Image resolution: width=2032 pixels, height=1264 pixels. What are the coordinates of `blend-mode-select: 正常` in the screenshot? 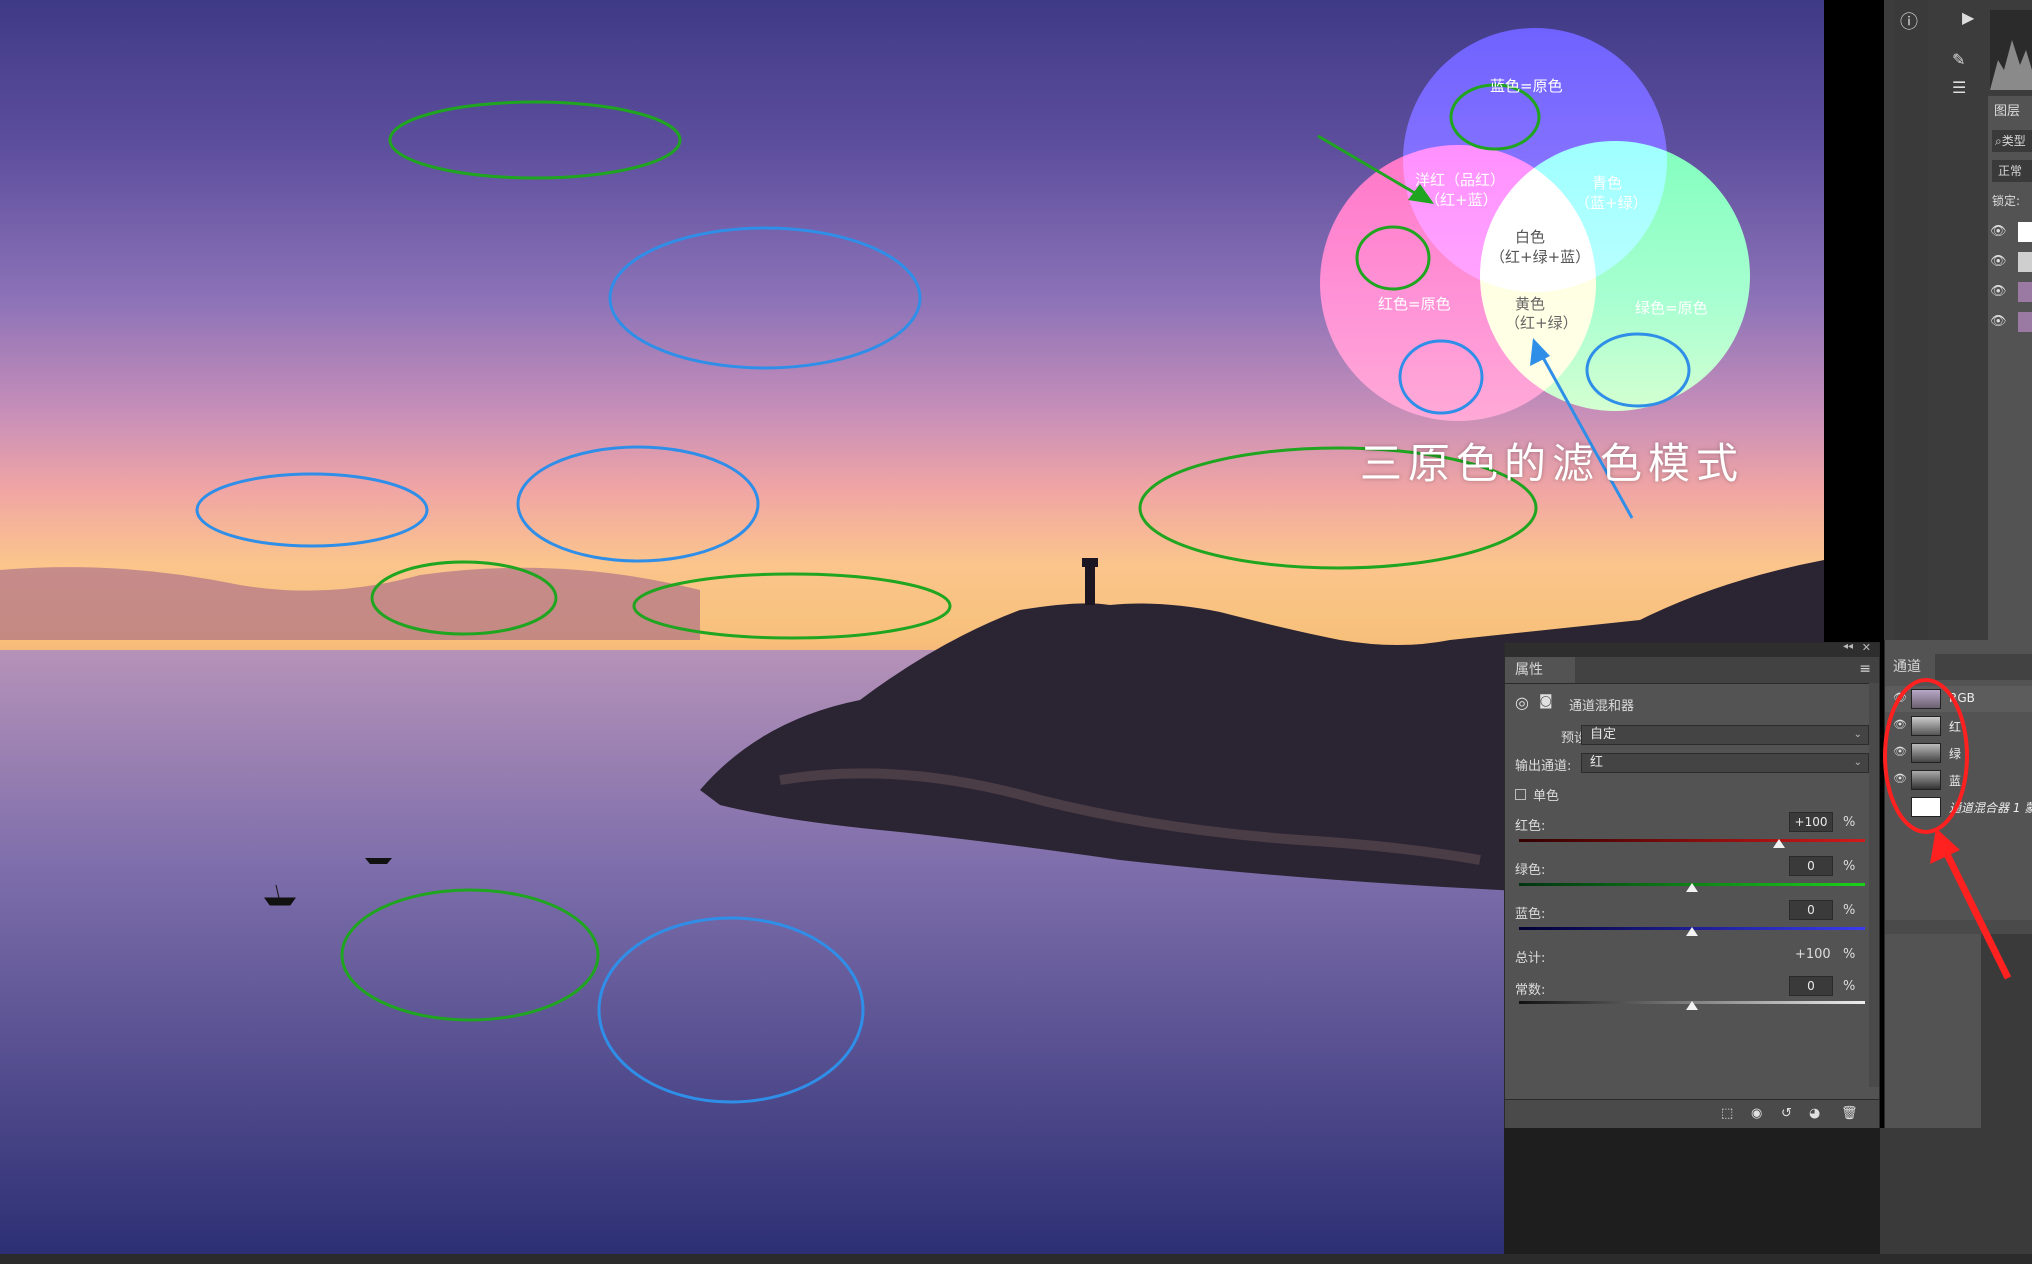 It's located at (2012, 171).